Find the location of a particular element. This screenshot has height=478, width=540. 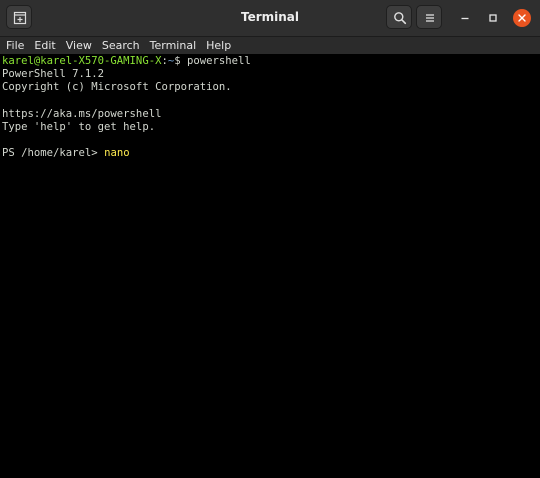

close-button is located at coordinates (522, 18).